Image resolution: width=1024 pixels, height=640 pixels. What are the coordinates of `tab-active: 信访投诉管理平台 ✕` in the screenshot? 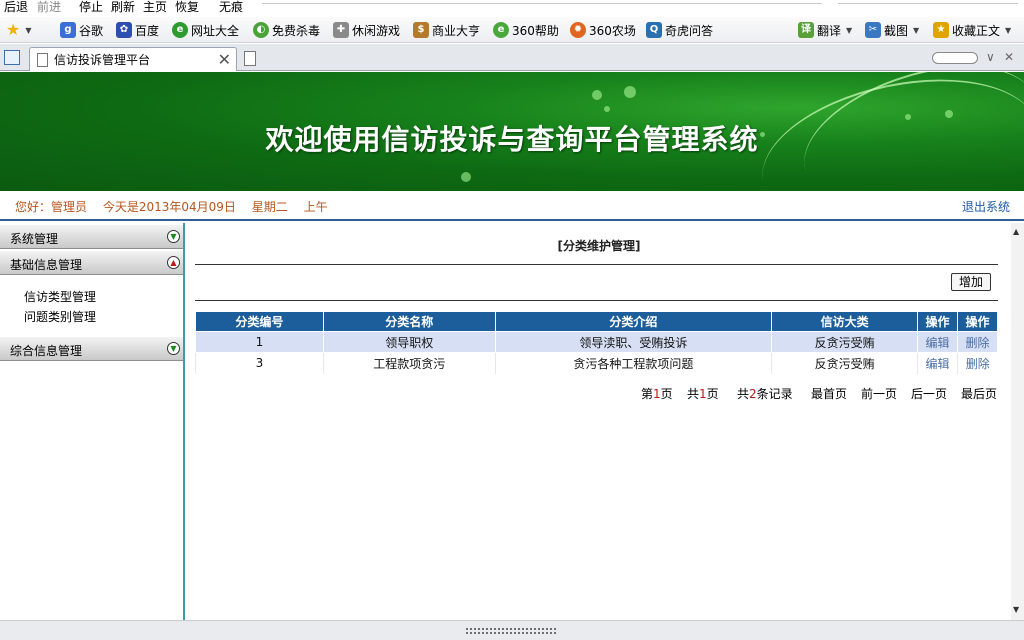 It's located at (133, 59).